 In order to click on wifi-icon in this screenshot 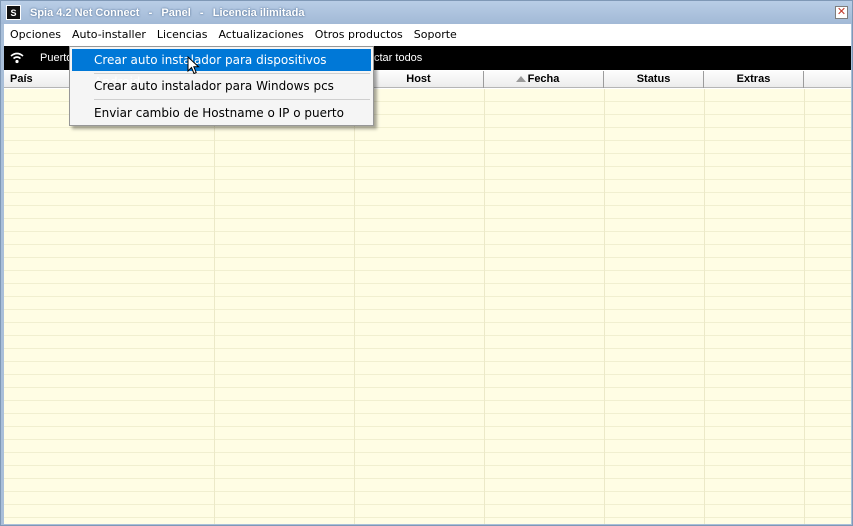, I will do `click(17, 58)`.